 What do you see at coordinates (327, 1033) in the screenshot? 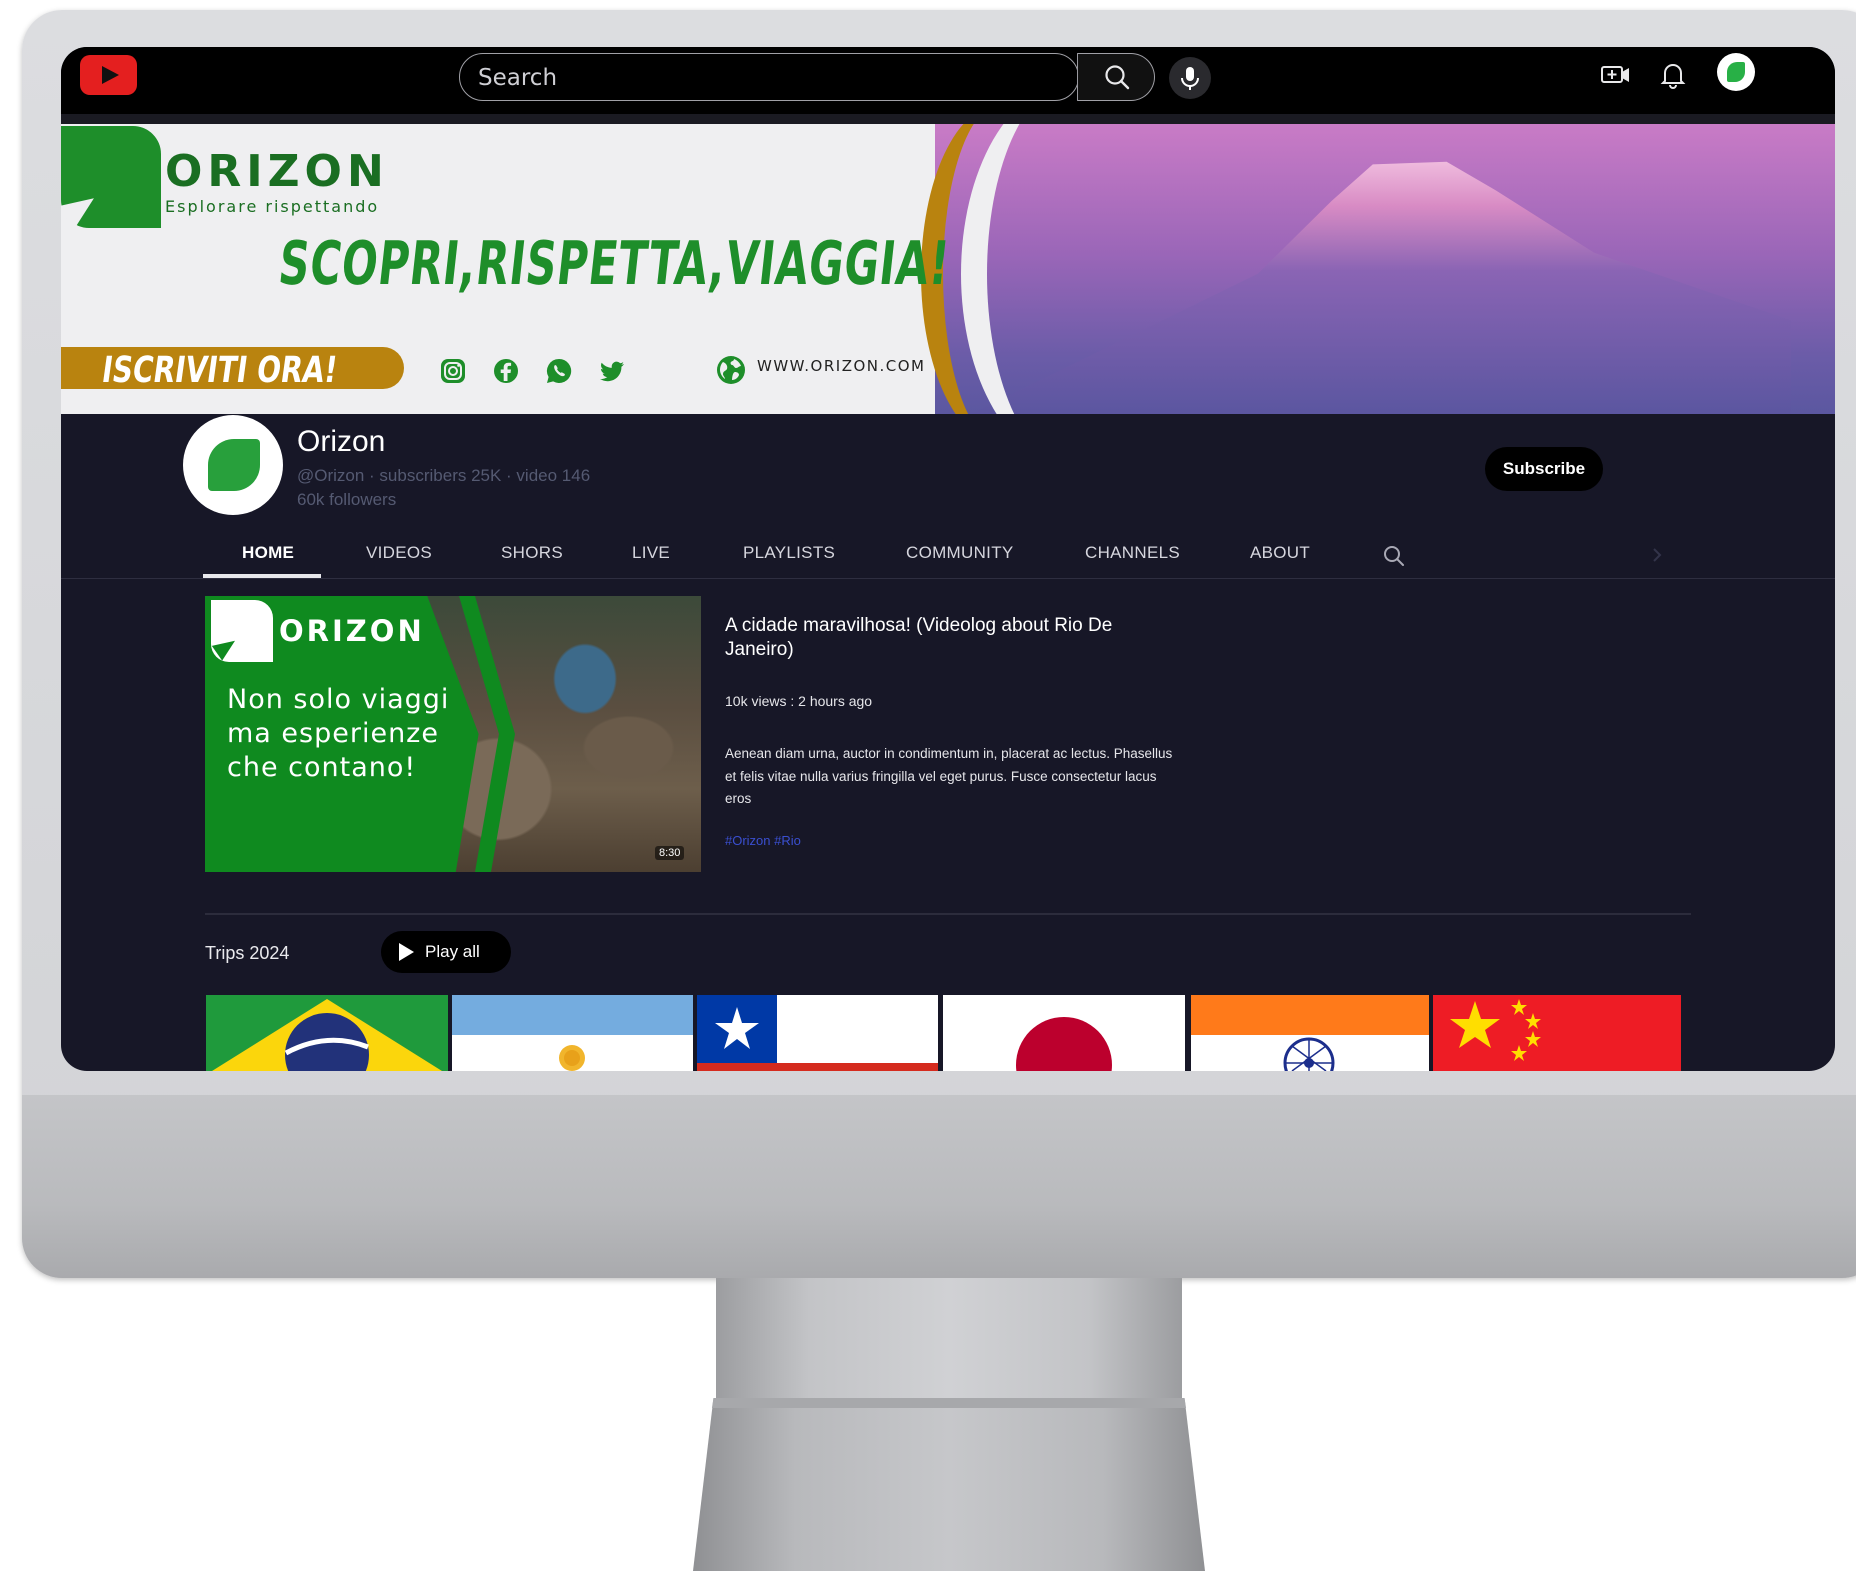
I see `brazil-flag` at bounding box center [327, 1033].